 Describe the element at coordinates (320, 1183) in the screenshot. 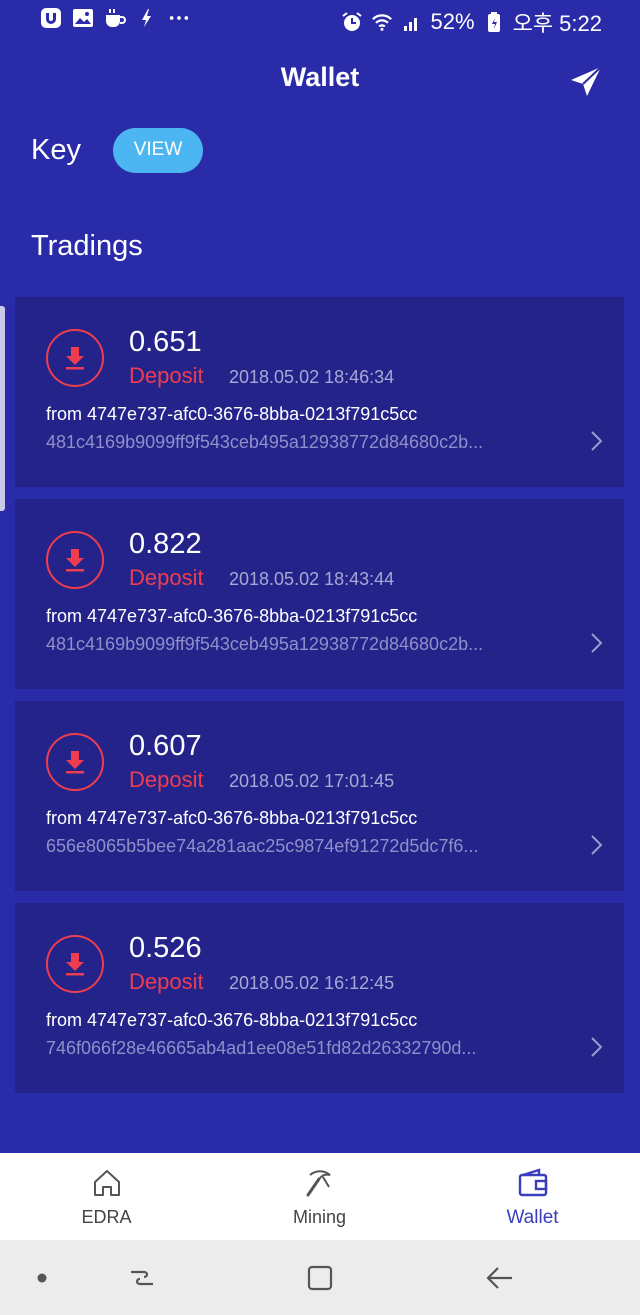

I see `pickaxe-icon` at that location.